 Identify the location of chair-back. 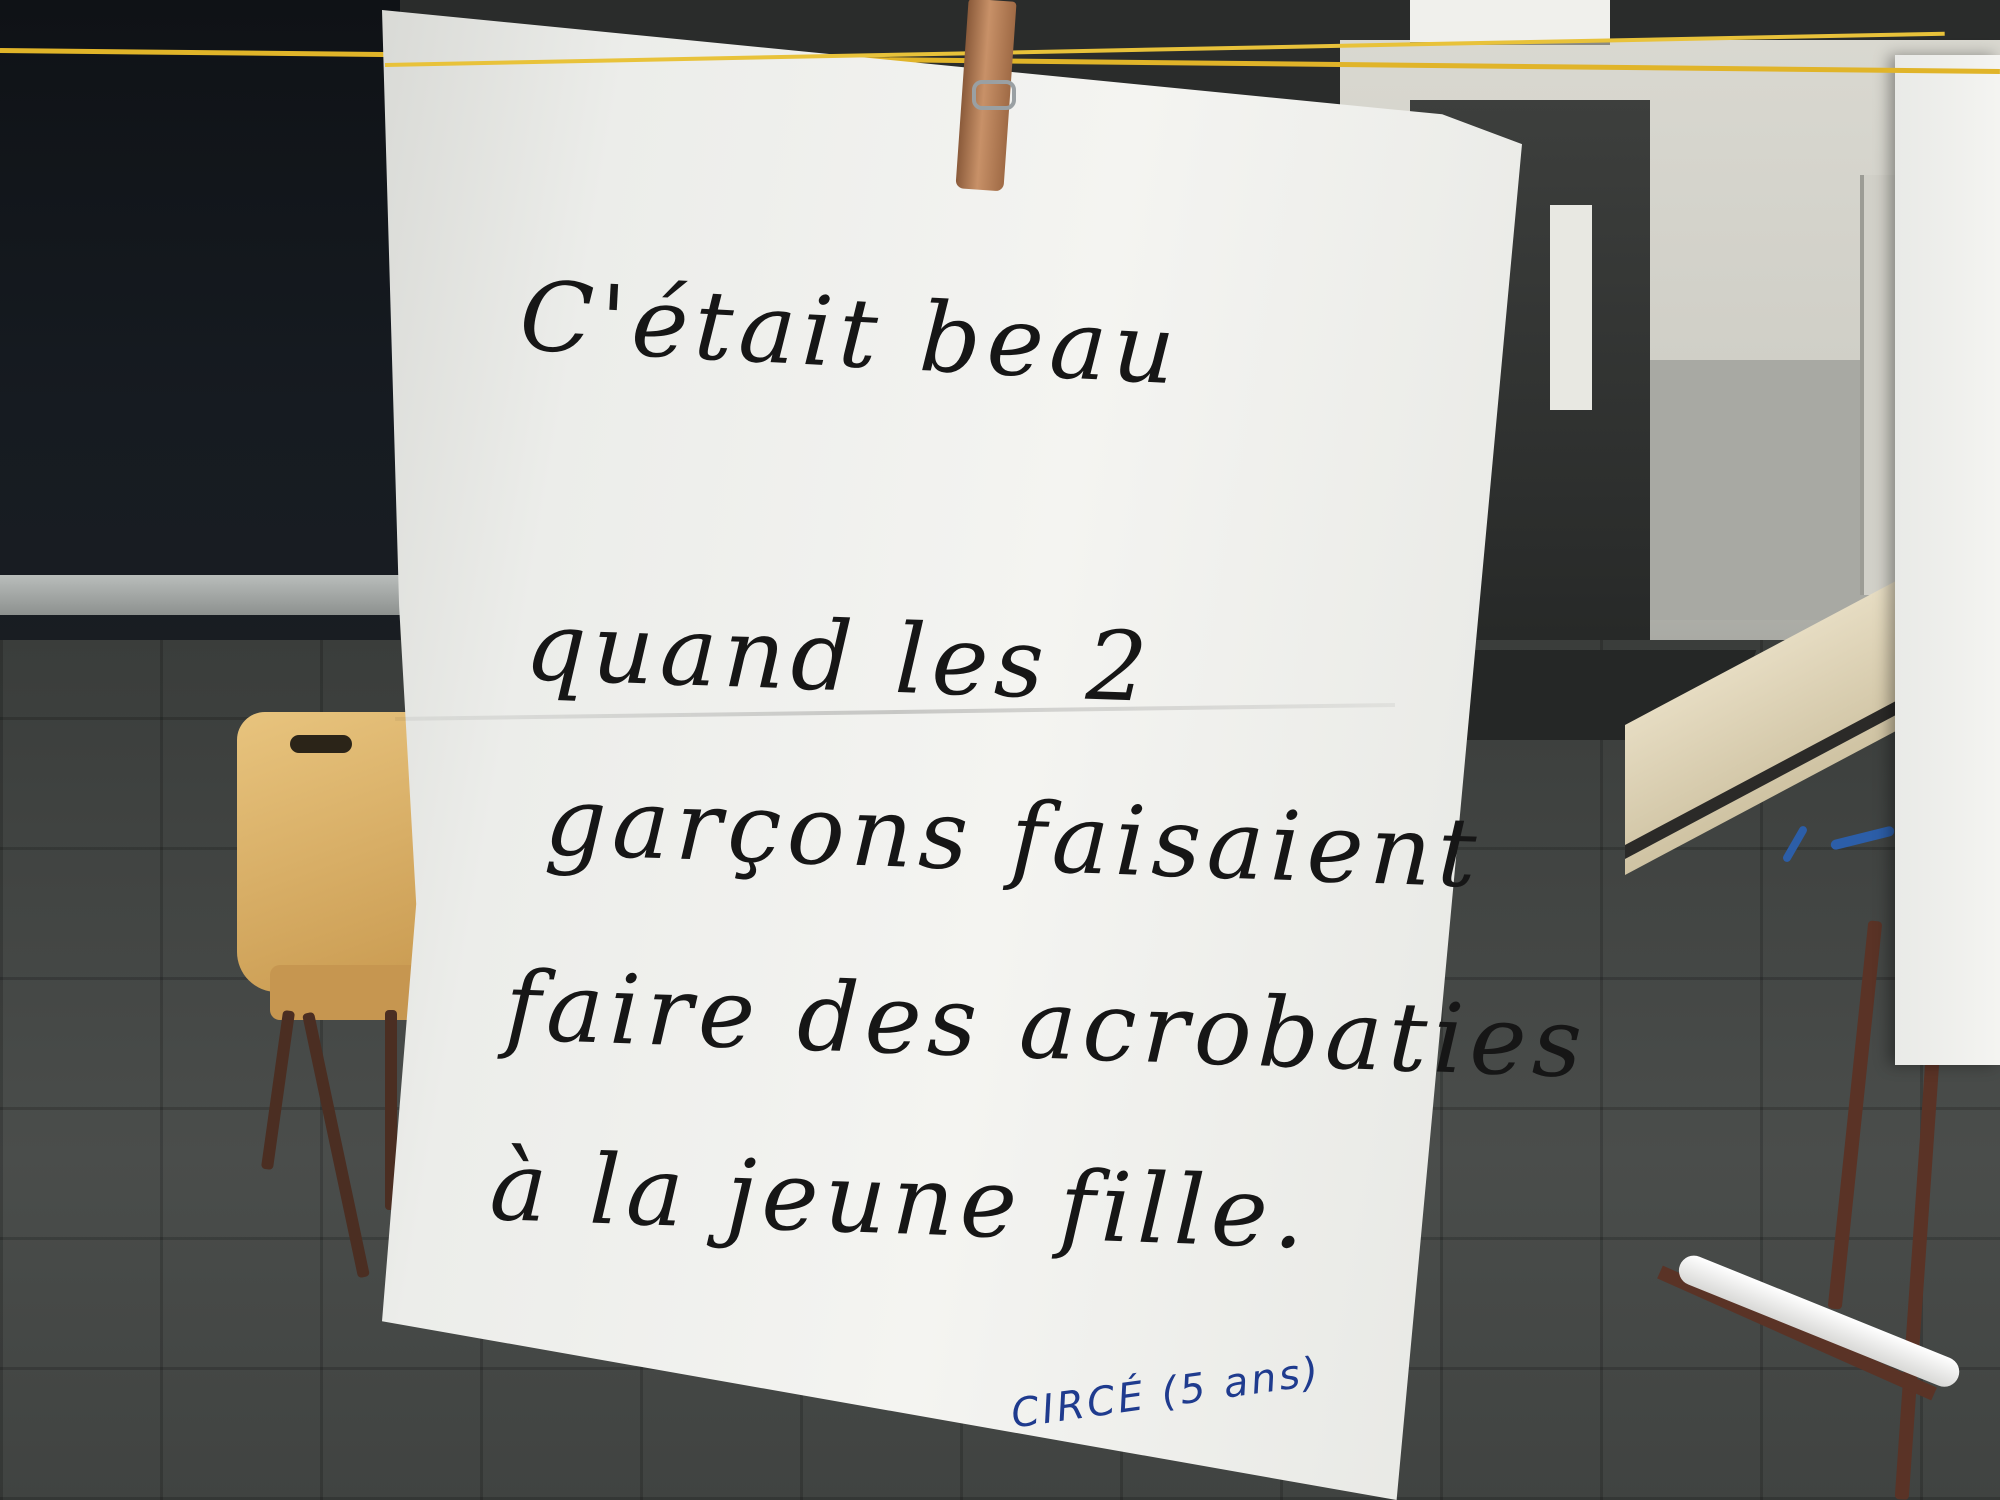
(332, 852).